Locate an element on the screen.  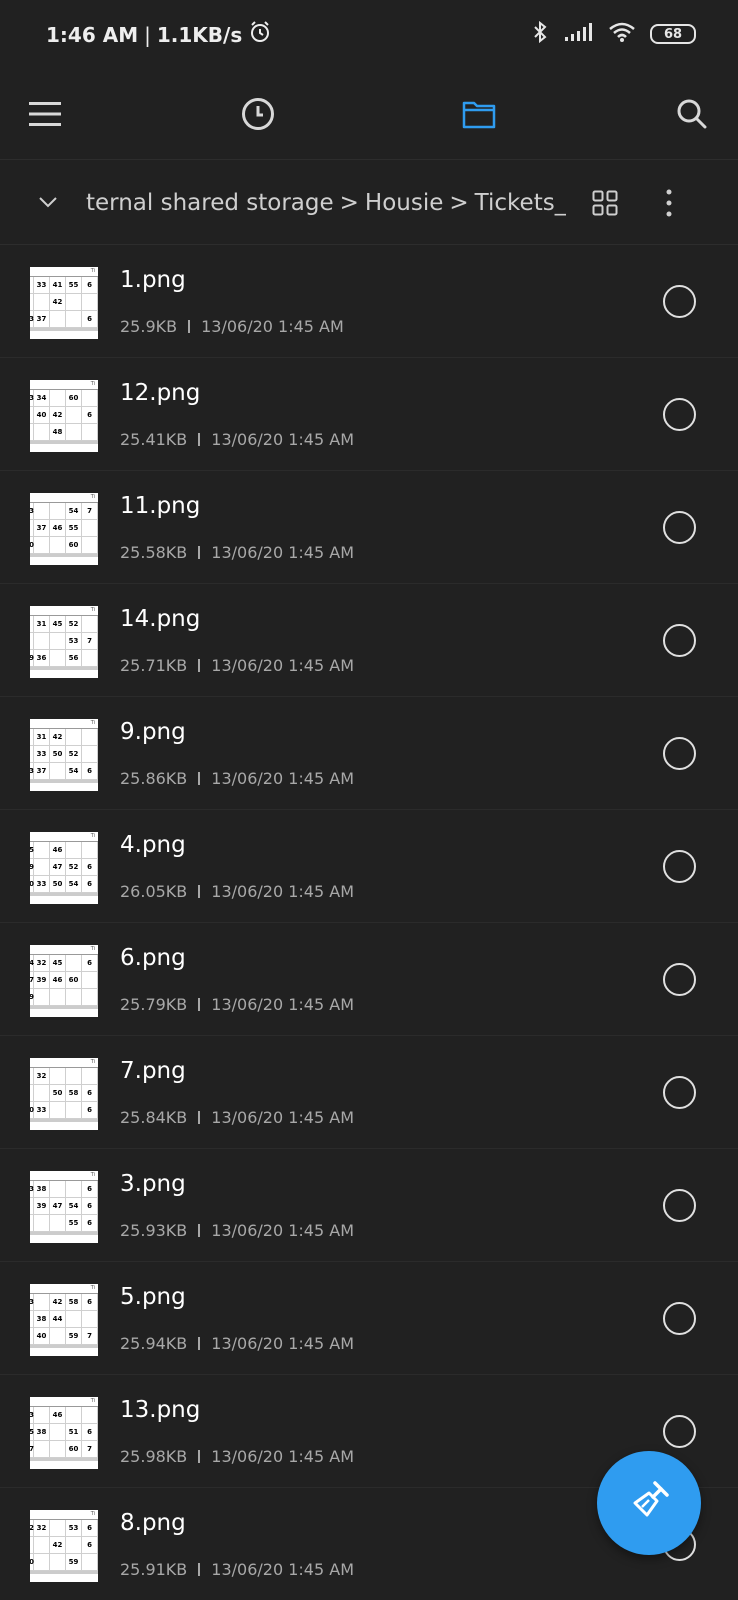
thumbnail-cell: 56 is located at coordinates (74, 658).